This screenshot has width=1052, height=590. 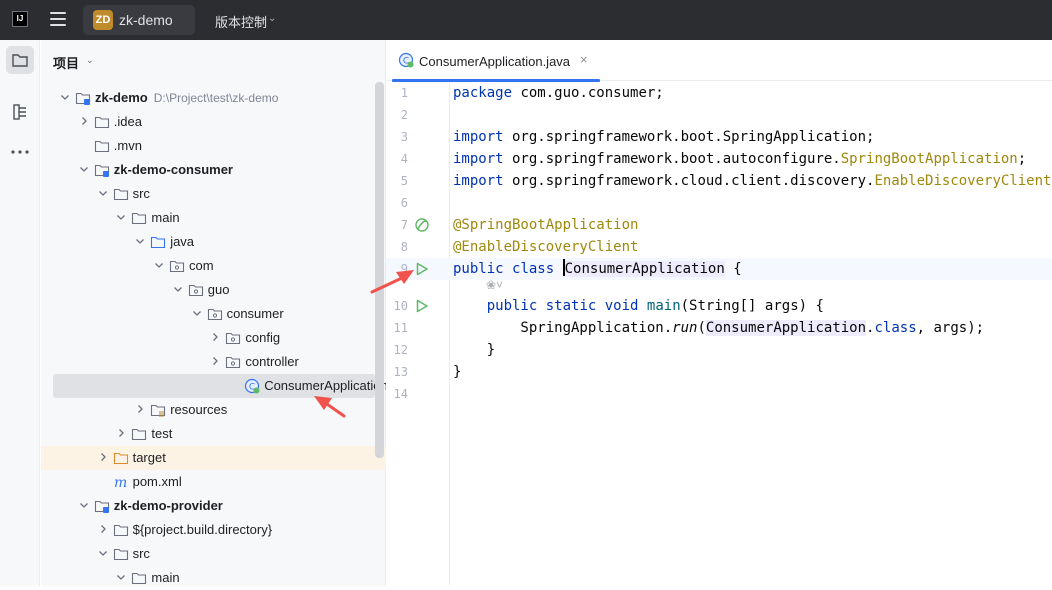 I want to click on code-line: 13}, so click(x=719, y=372).